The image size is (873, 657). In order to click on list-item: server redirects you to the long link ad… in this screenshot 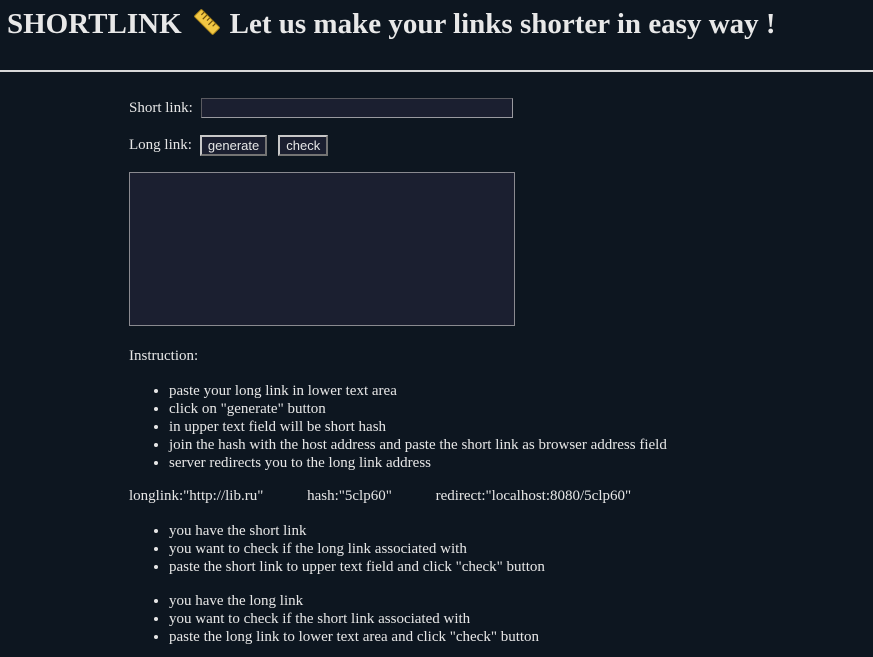, I will do `click(418, 463)`.